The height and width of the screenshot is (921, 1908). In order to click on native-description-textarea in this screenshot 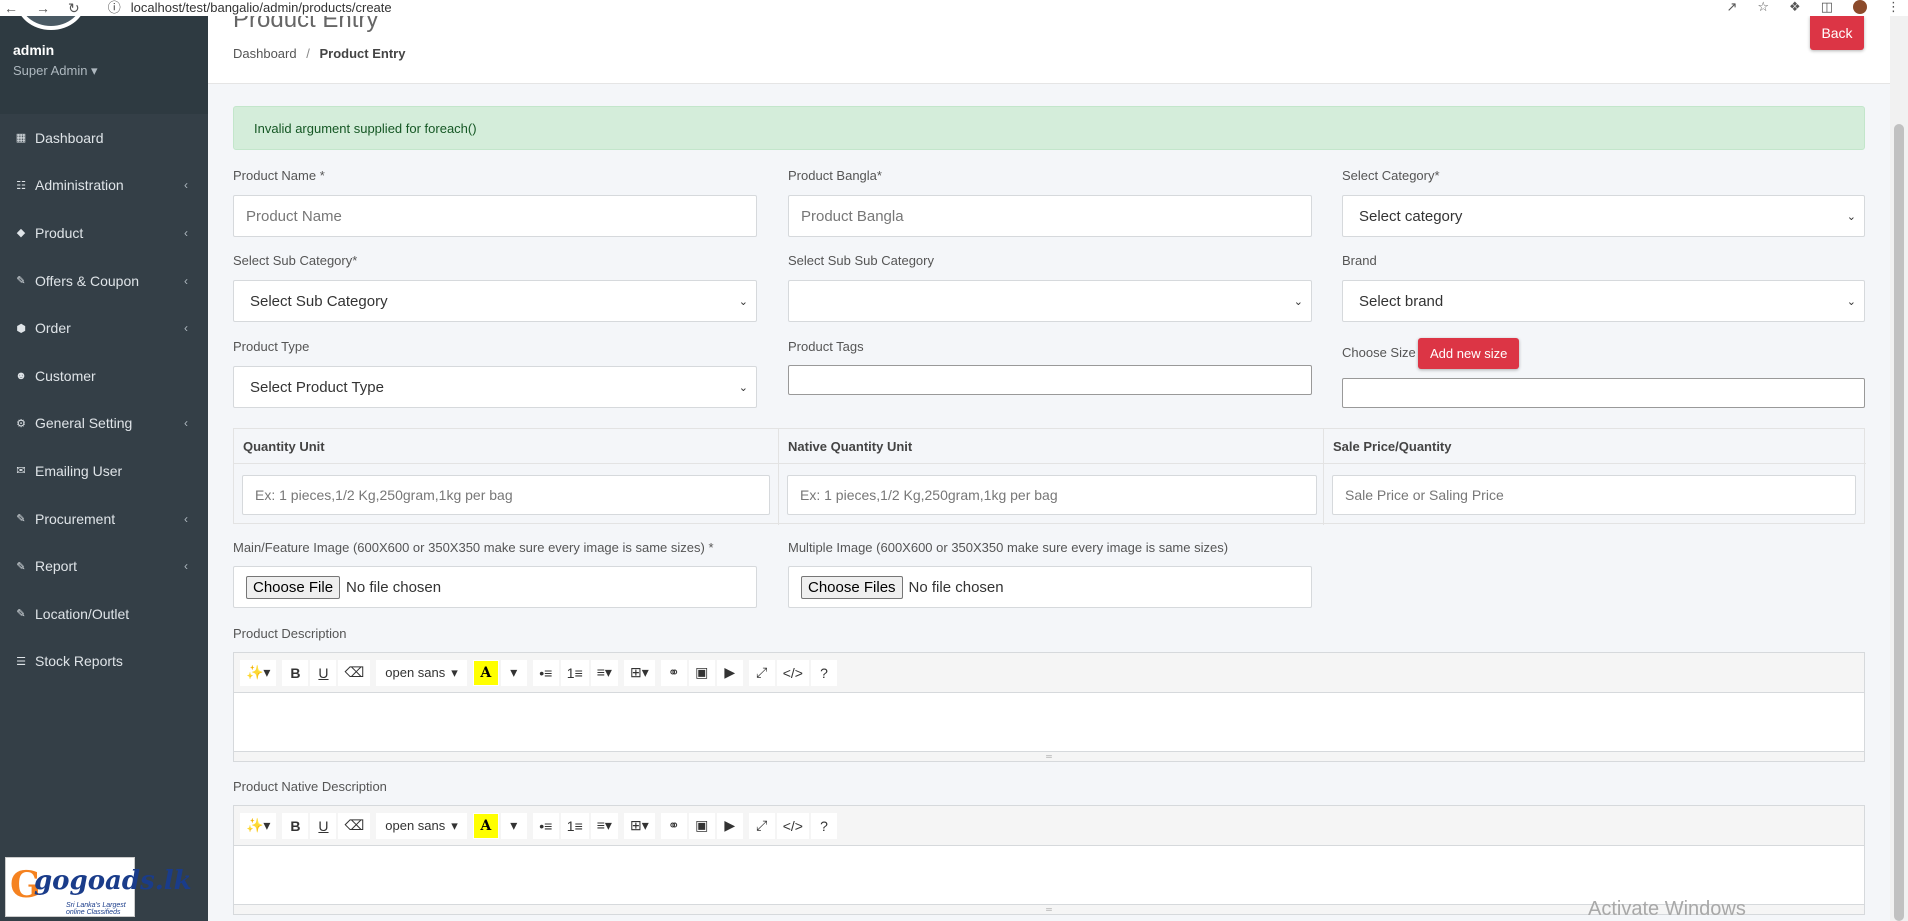, I will do `click(1049, 875)`.